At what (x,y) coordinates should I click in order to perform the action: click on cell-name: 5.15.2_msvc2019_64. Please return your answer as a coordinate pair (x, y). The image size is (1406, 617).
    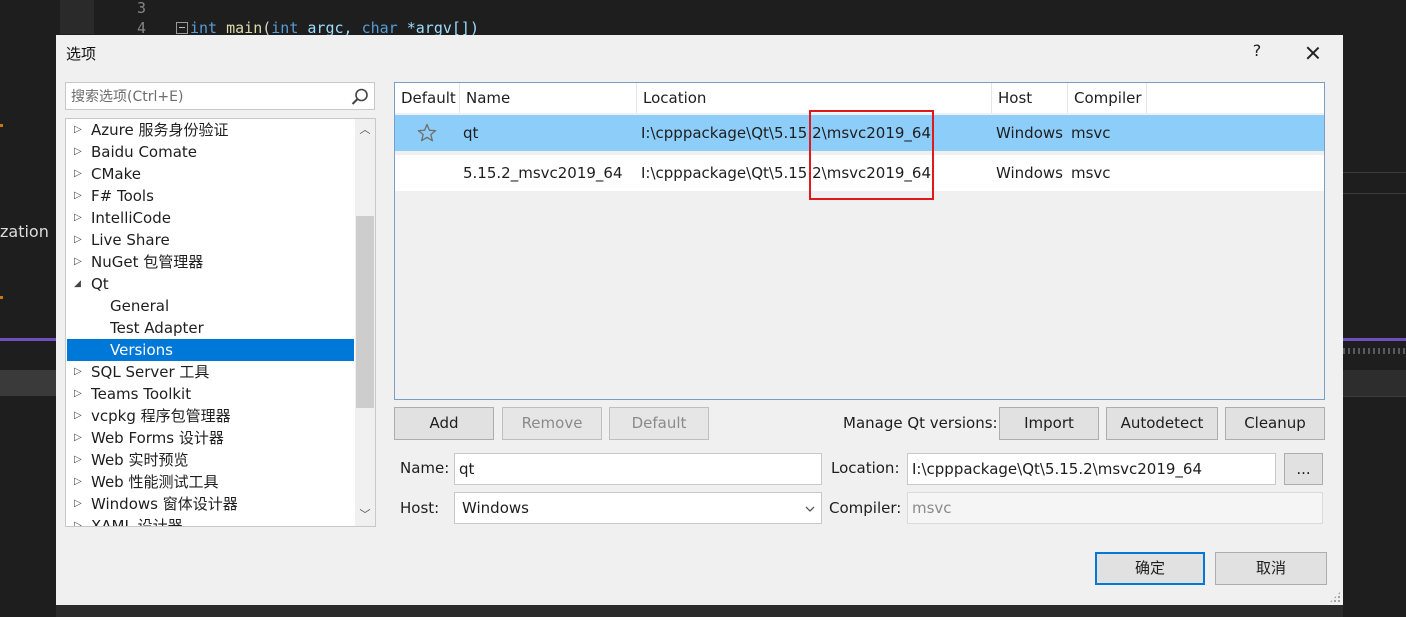
    Looking at the image, I should click on (543, 173).